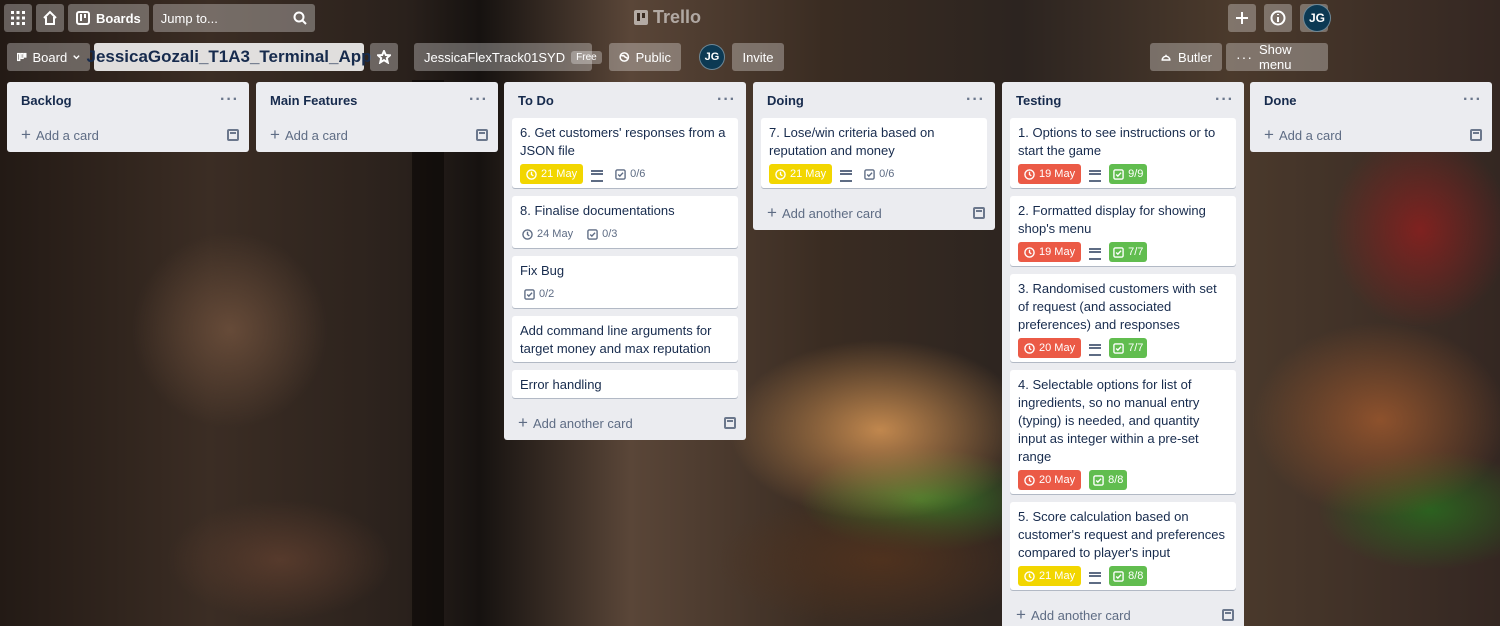  Describe the element at coordinates (67, 135) in the screenshot. I see `add-card-label: Add a card` at that location.